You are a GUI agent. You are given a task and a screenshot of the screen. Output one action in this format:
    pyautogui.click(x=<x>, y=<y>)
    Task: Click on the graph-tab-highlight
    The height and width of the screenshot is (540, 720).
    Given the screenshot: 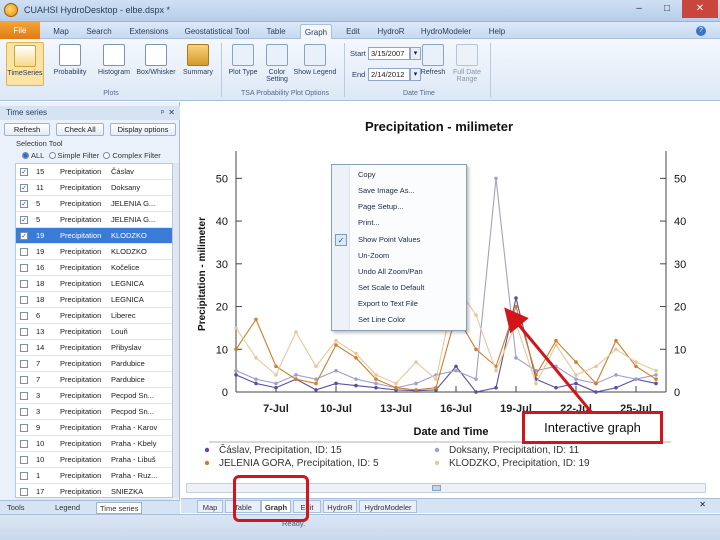 What is the action you would take?
    pyautogui.click(x=271, y=498)
    